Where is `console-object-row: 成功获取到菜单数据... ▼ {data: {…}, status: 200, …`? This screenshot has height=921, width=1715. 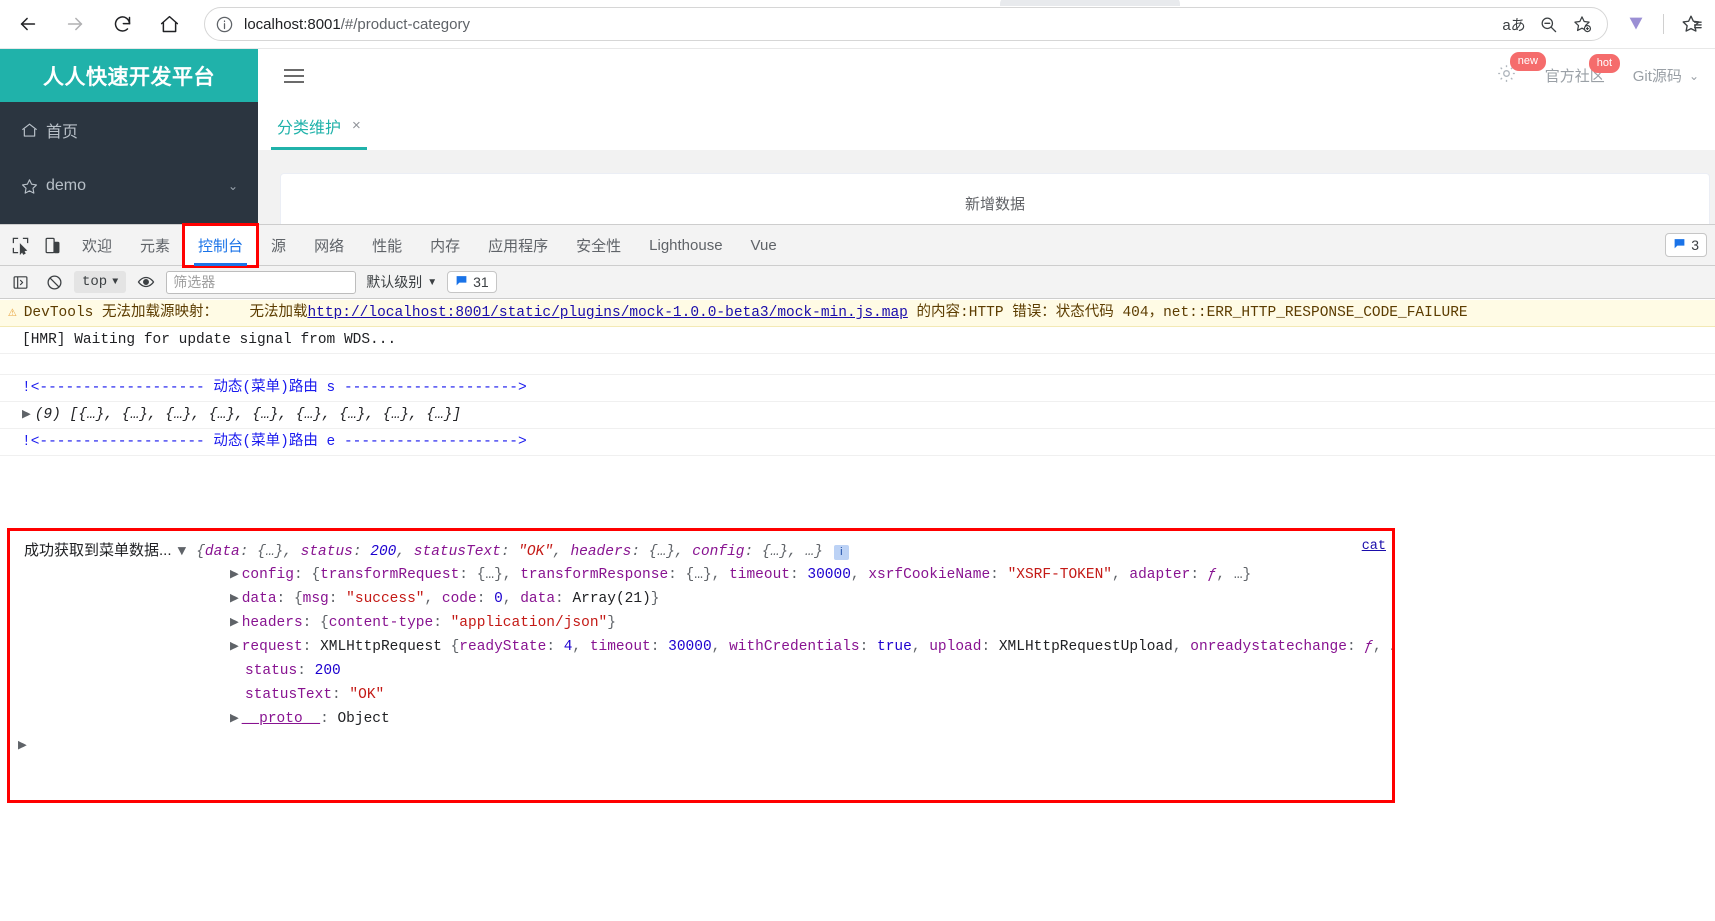 console-object-row: 成功获取到菜单数据... ▼ {data: {…}, status: 200, … is located at coordinates (701, 549).